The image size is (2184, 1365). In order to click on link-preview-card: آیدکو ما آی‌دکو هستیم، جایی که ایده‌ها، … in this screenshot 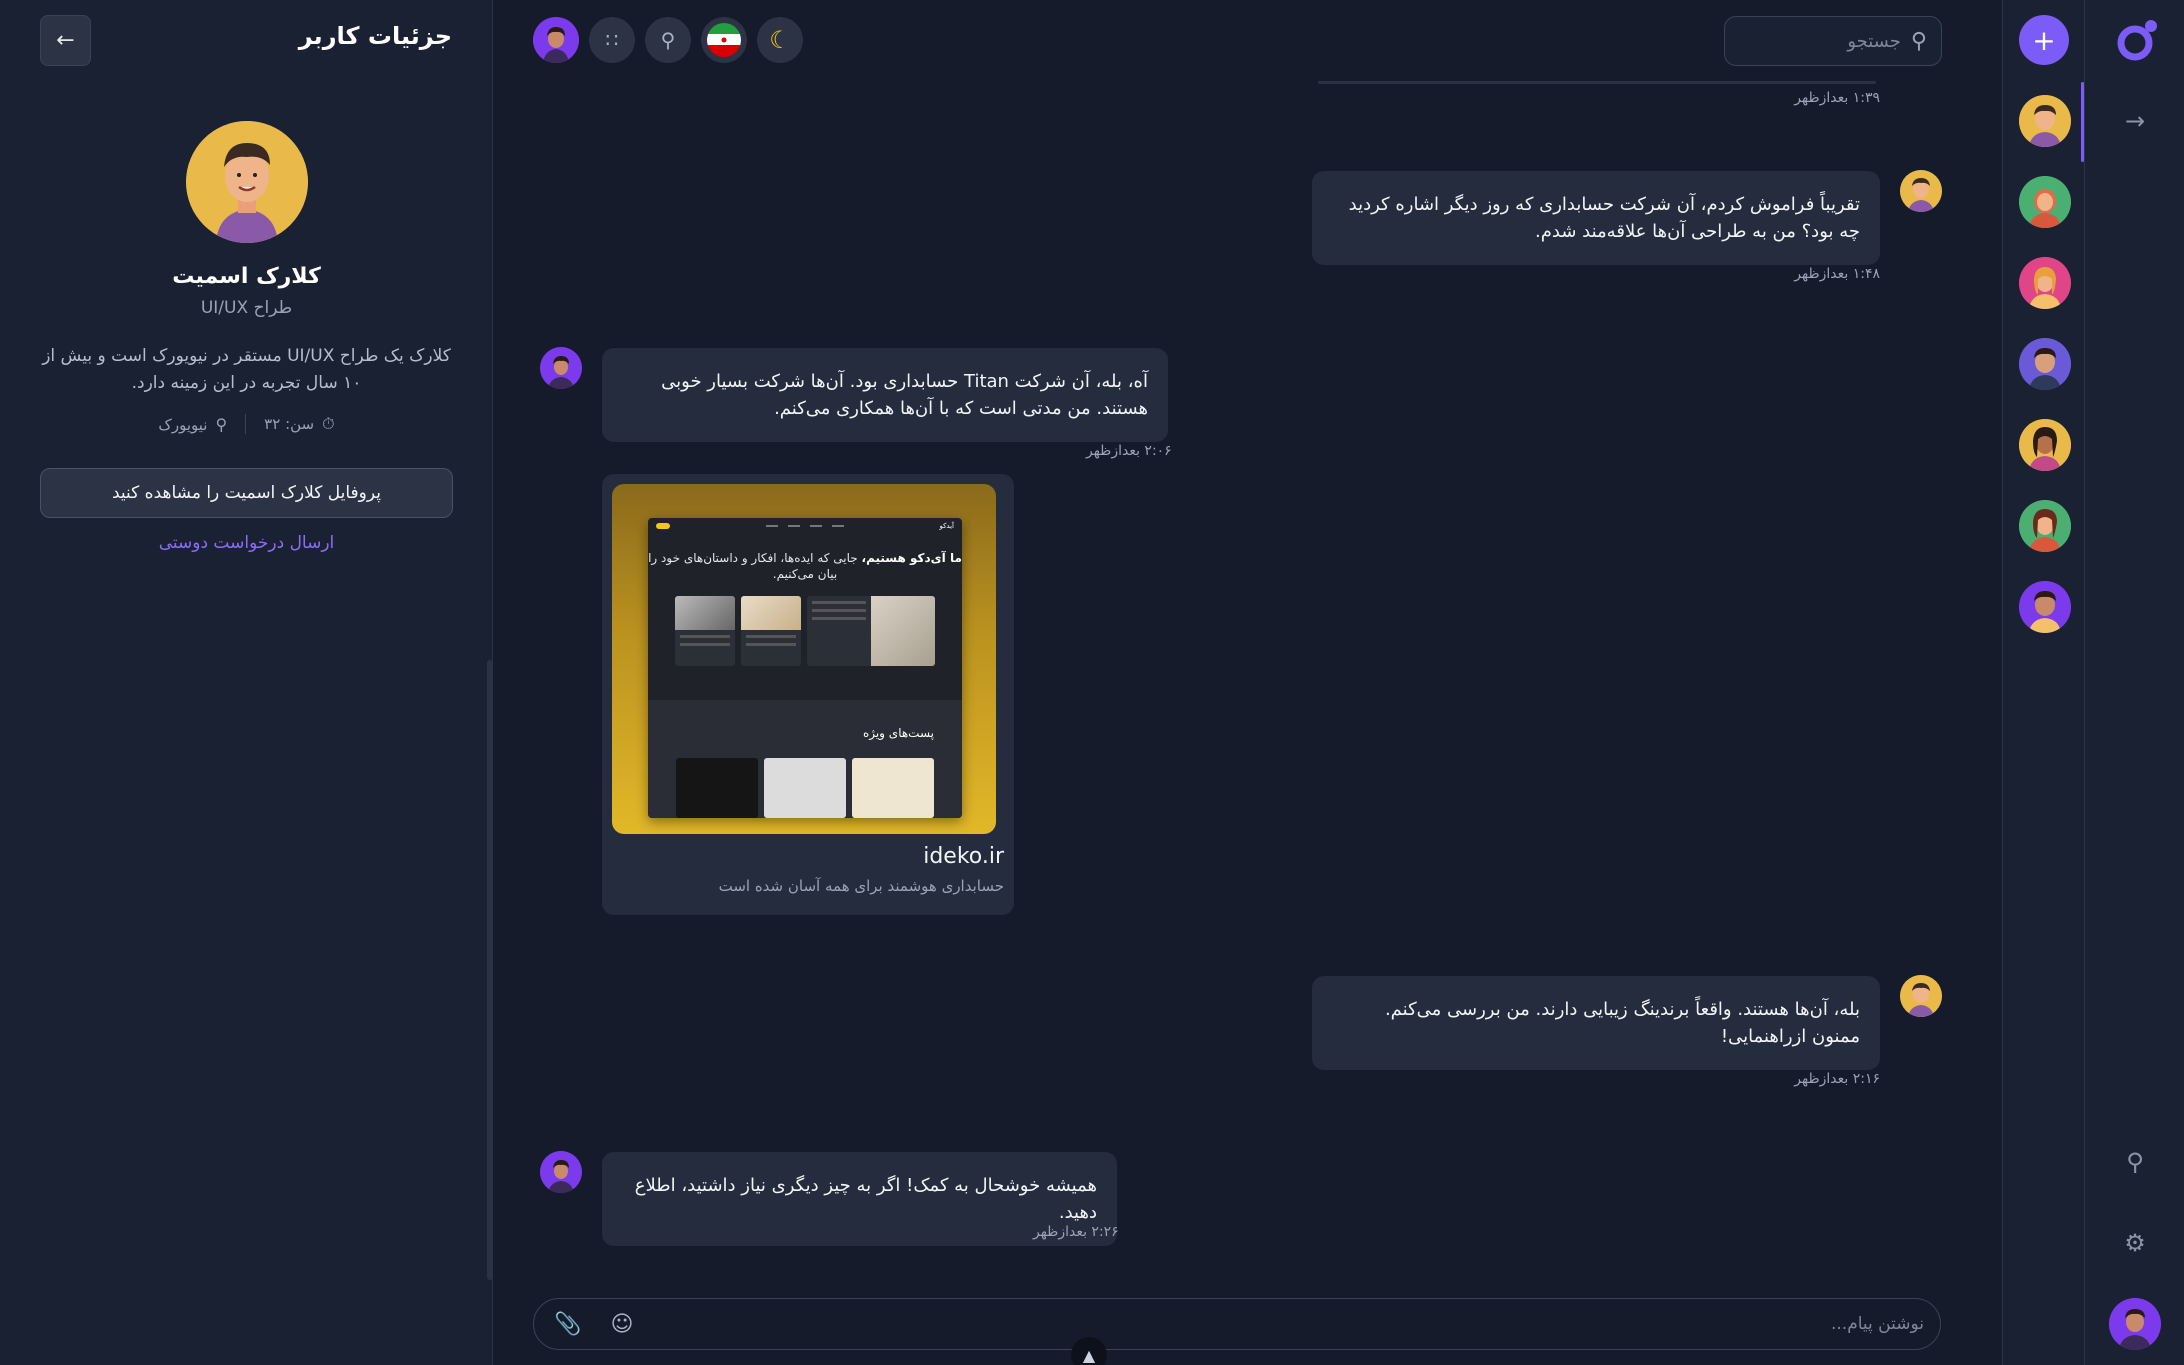, I will do `click(808, 694)`.